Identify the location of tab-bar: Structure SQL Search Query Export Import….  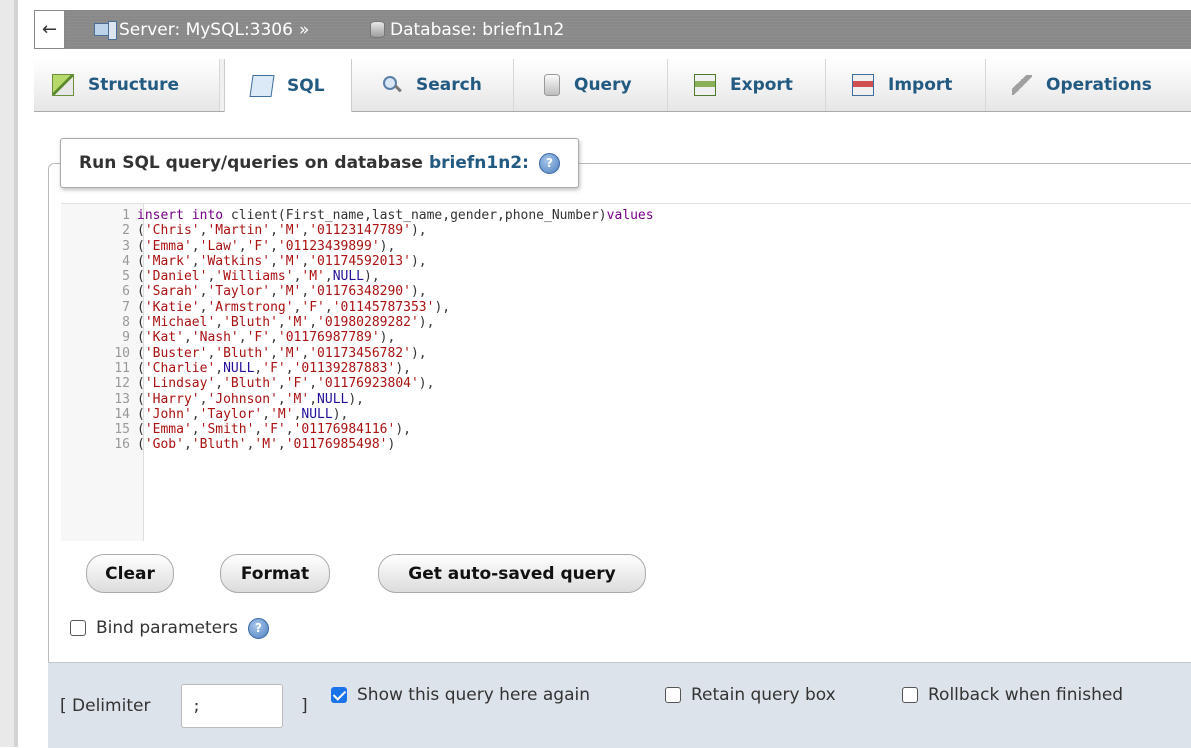
(612, 85).